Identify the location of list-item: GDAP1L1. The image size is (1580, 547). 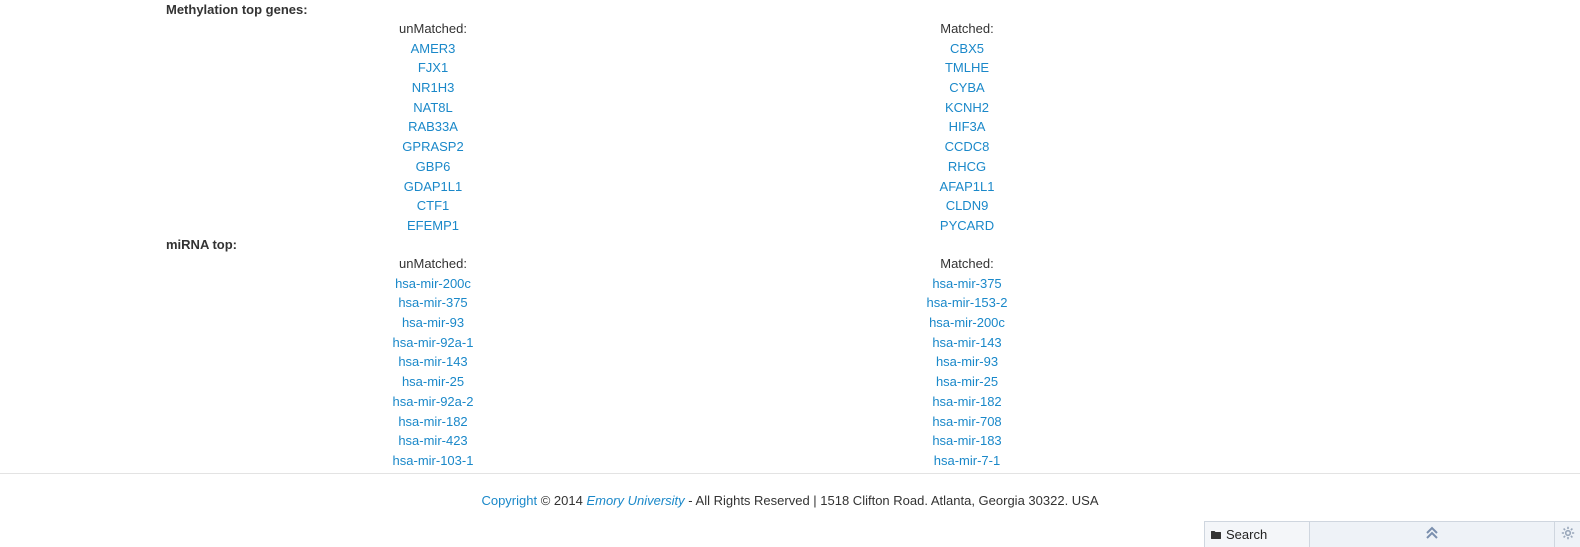
(433, 187).